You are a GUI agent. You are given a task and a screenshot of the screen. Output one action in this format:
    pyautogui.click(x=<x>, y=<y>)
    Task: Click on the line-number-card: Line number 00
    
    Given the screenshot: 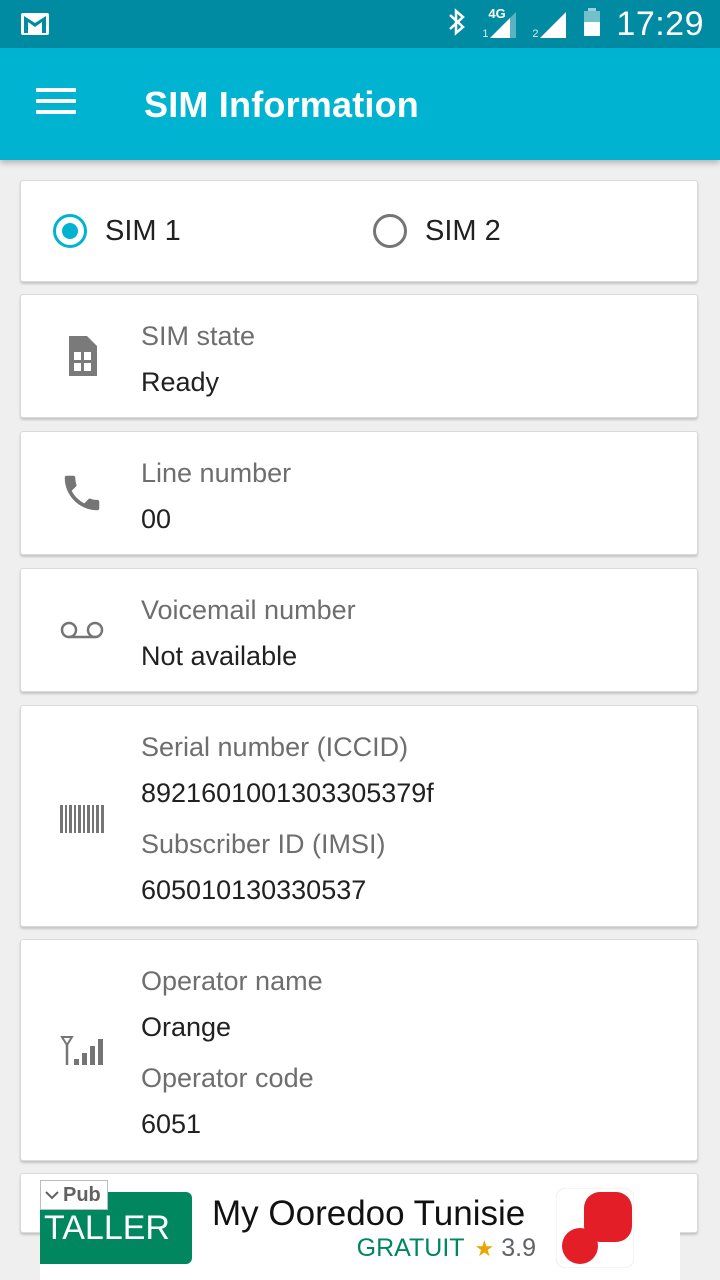 What is the action you would take?
    pyautogui.click(x=359, y=493)
    